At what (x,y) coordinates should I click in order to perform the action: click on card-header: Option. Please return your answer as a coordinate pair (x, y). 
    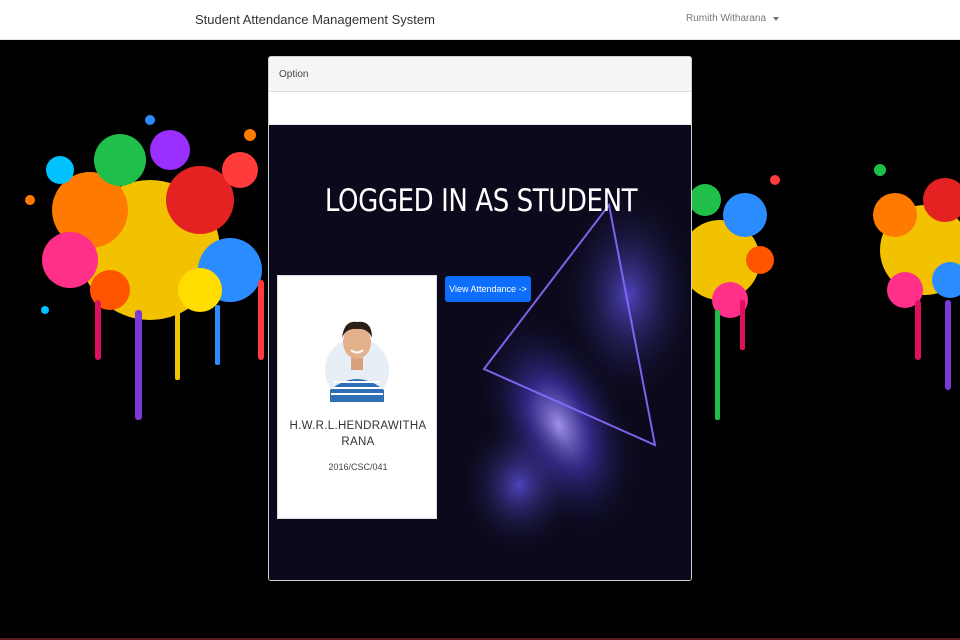
    Looking at the image, I should click on (480, 74).